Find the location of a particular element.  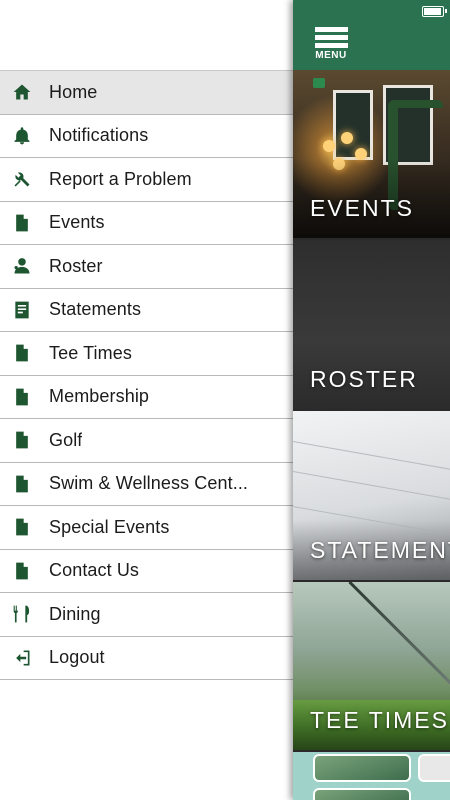

statement-icon is located at coordinates (22, 310).